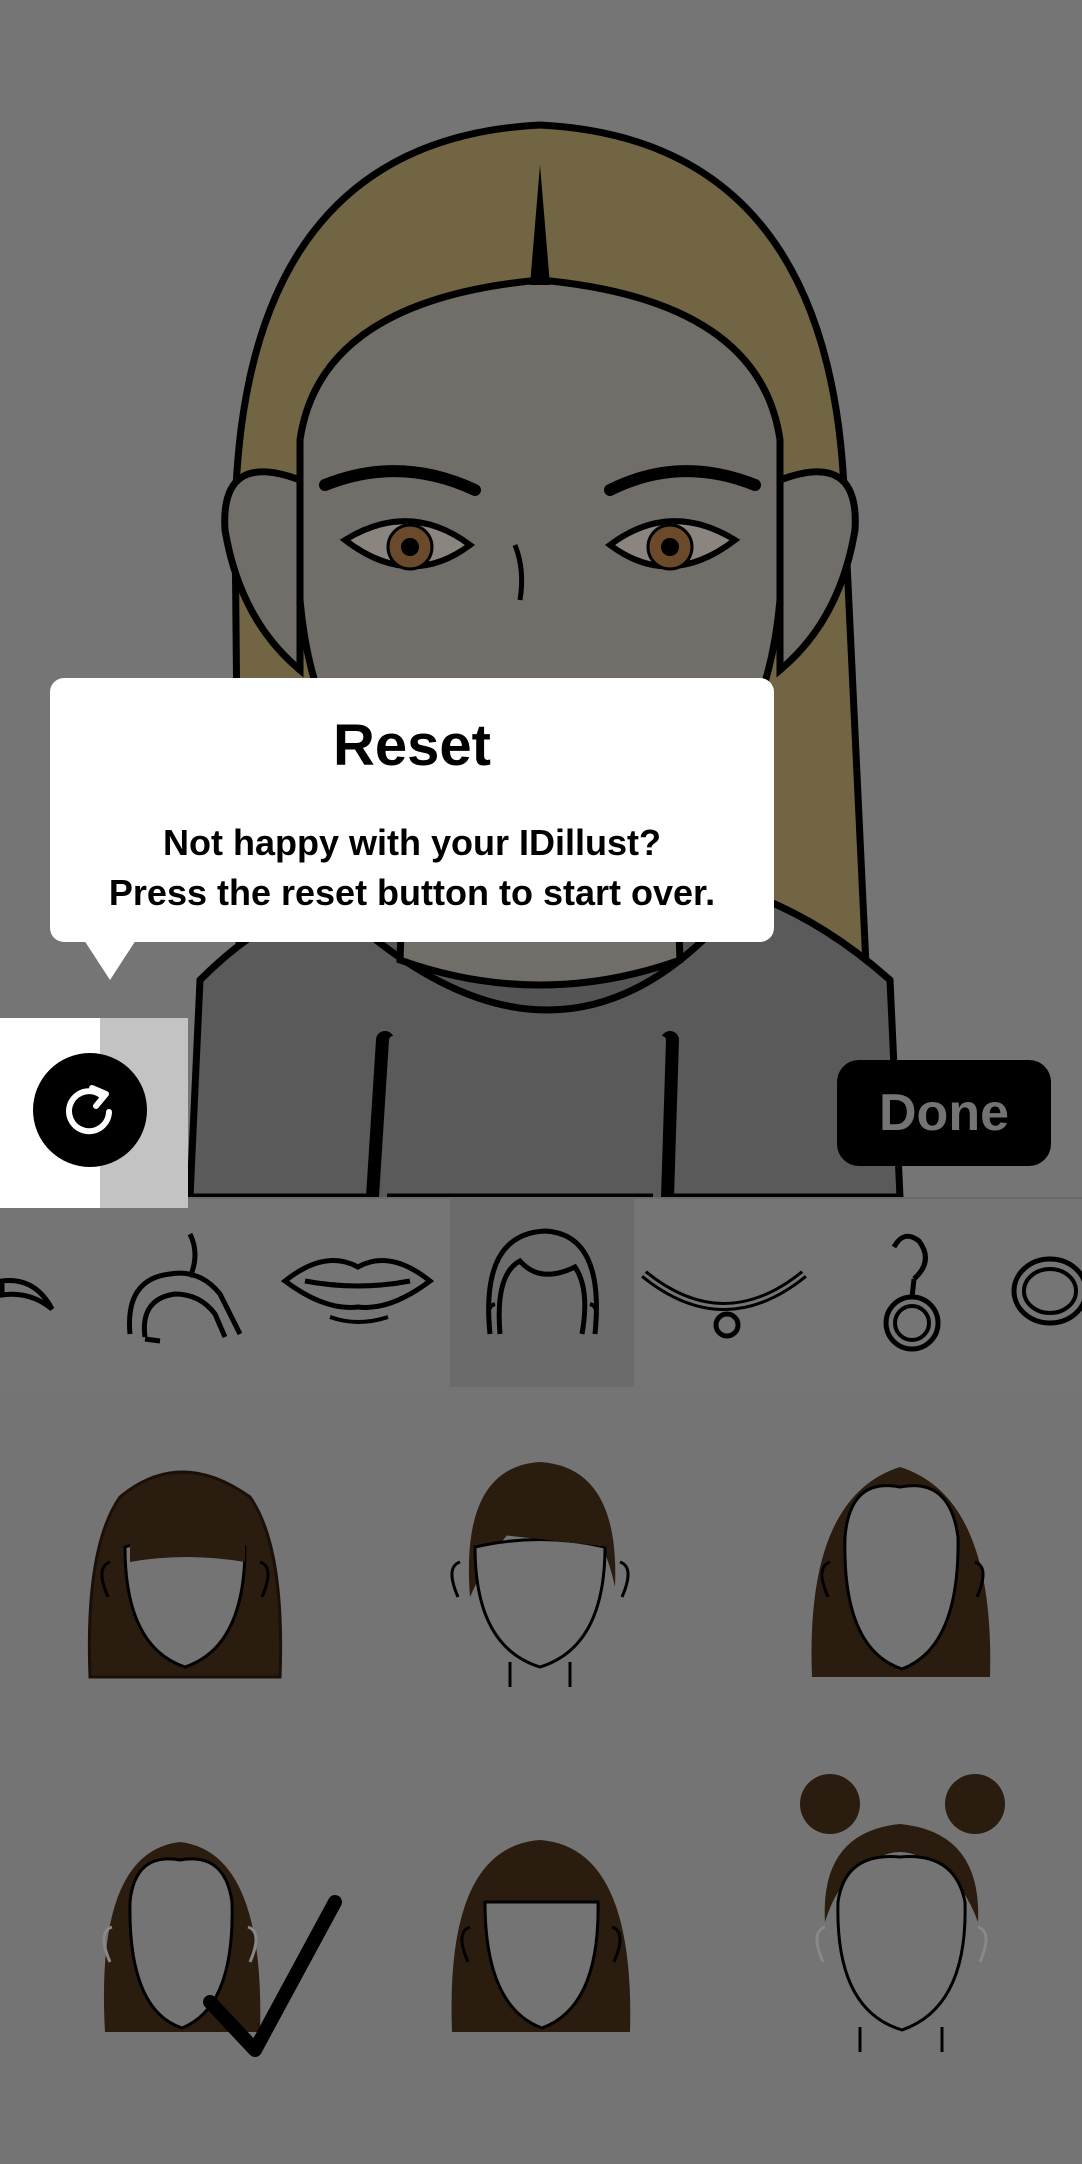 This screenshot has height=2164, width=1082. Describe the element at coordinates (185, 1288) in the screenshot. I see `headband-icon` at that location.